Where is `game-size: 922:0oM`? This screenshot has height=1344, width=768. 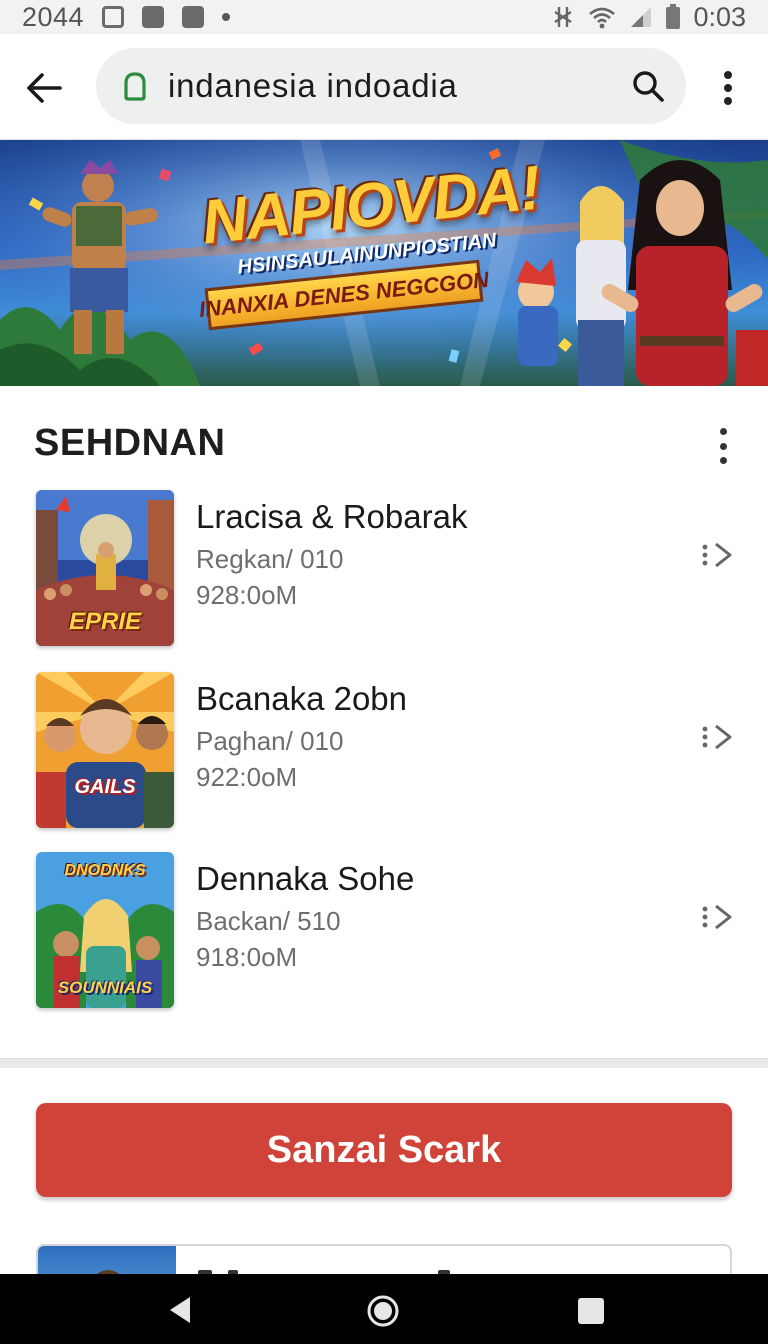 game-size: 922:0oM is located at coordinates (247, 777).